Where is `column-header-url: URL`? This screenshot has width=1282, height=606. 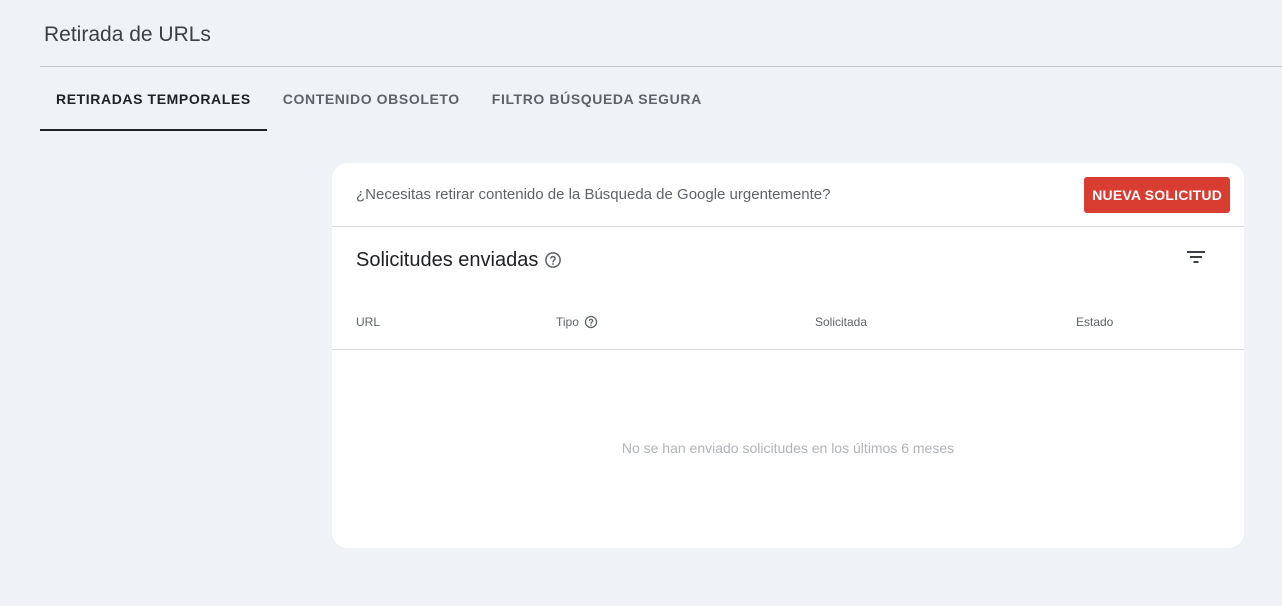
column-header-url: URL is located at coordinates (368, 322).